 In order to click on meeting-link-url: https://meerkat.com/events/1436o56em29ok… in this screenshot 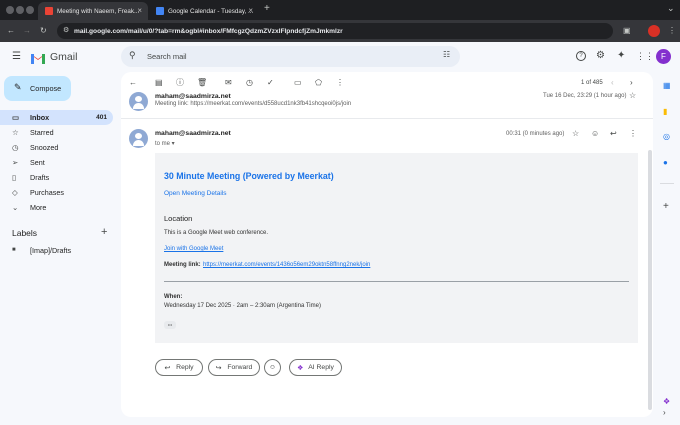, I will do `click(286, 265)`.